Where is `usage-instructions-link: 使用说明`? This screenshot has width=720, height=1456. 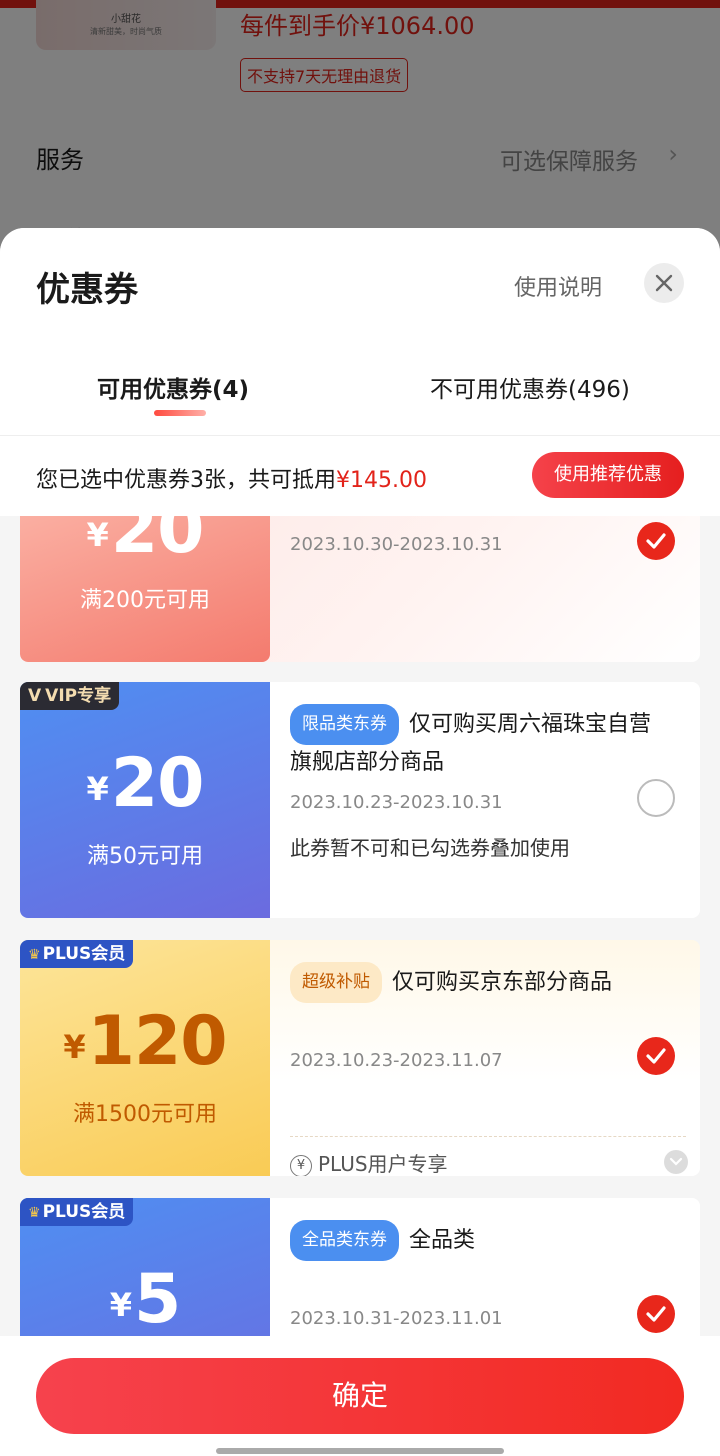 usage-instructions-link: 使用说明 is located at coordinates (558, 286).